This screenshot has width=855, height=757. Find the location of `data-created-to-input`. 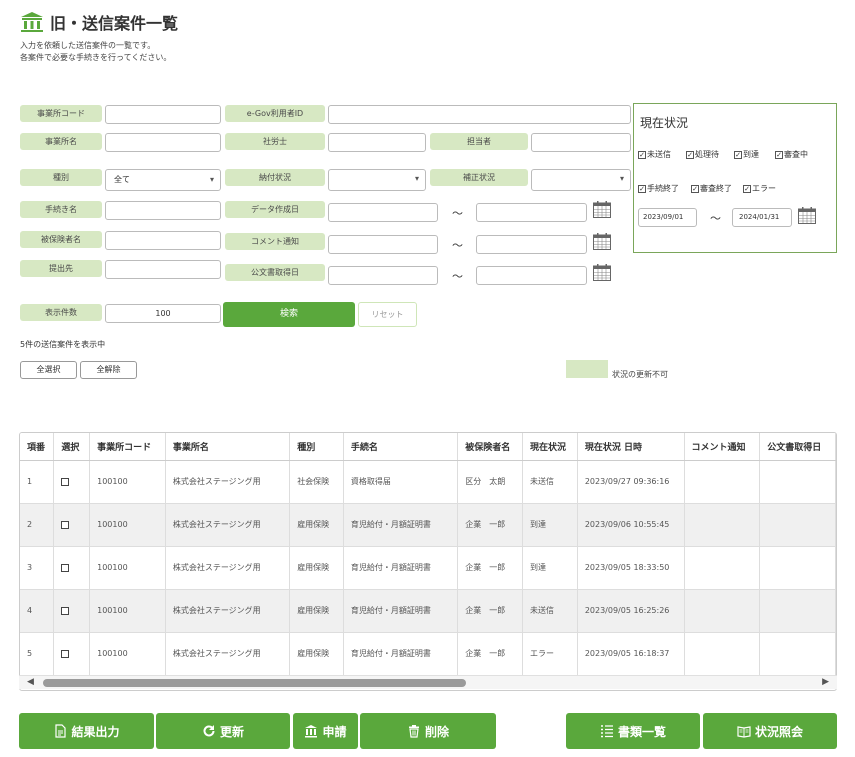

data-created-to-input is located at coordinates (531, 212).